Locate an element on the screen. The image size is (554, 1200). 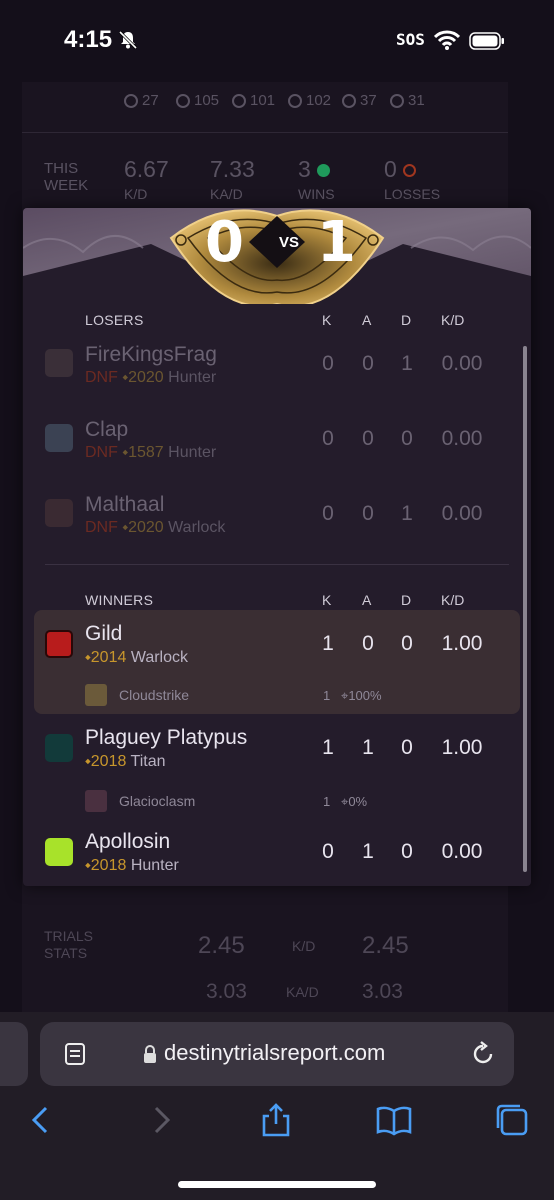
player-name: Gild is located at coordinates (104, 633).